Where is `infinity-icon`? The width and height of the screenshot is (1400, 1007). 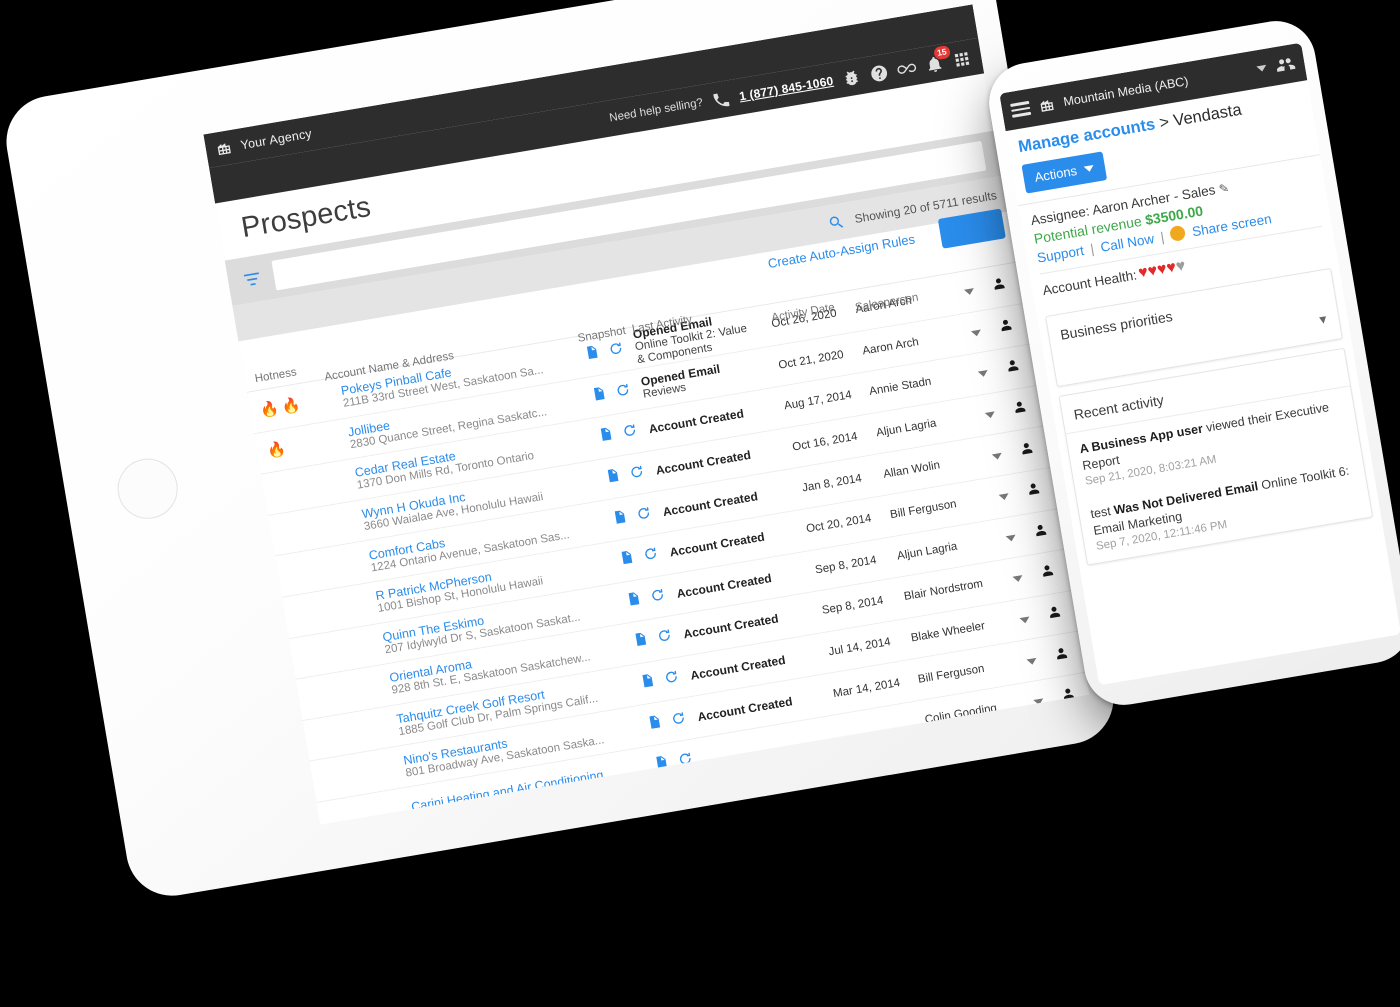 infinity-icon is located at coordinates (907, 68).